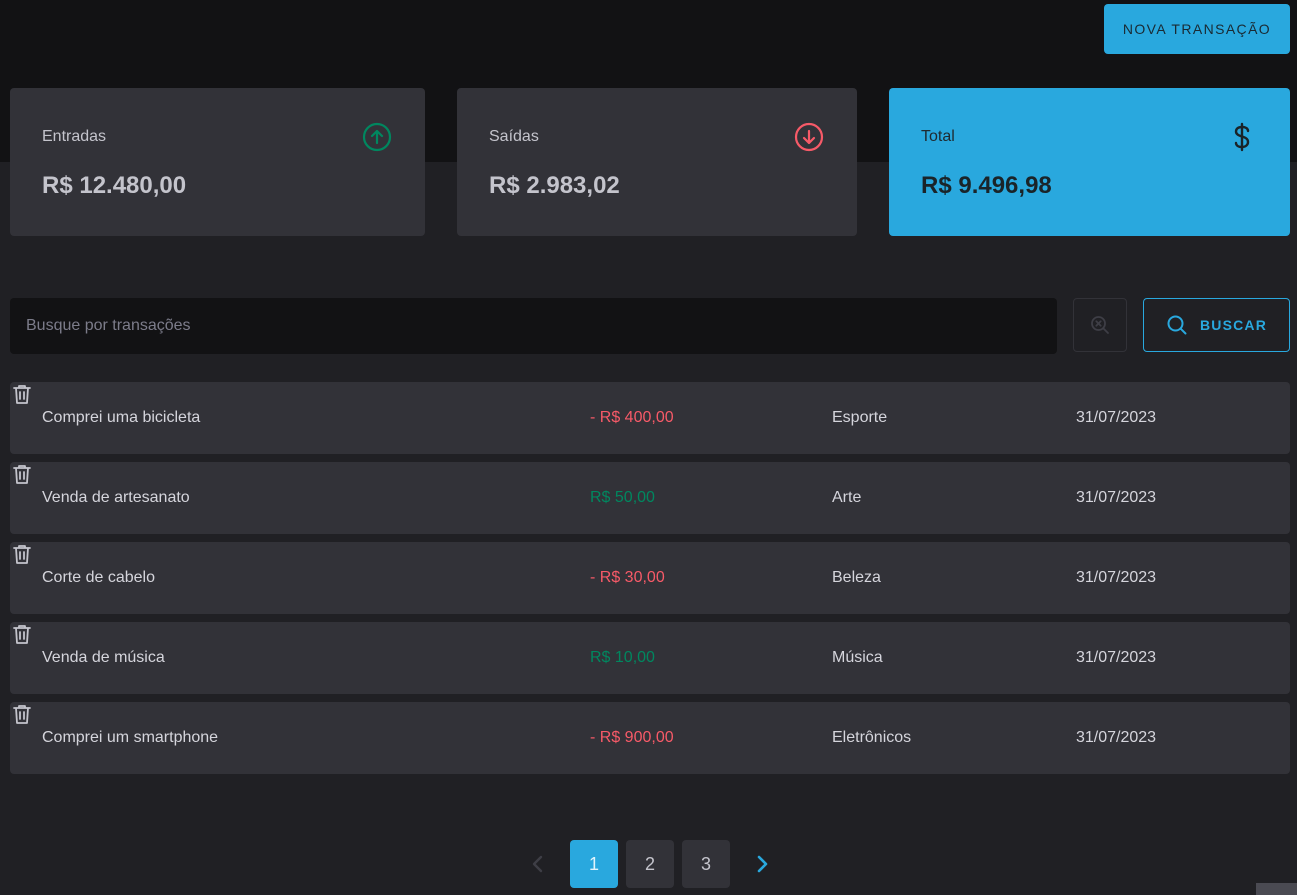  Describe the element at coordinates (857, 657) in the screenshot. I see `transaction-category: Música` at that location.